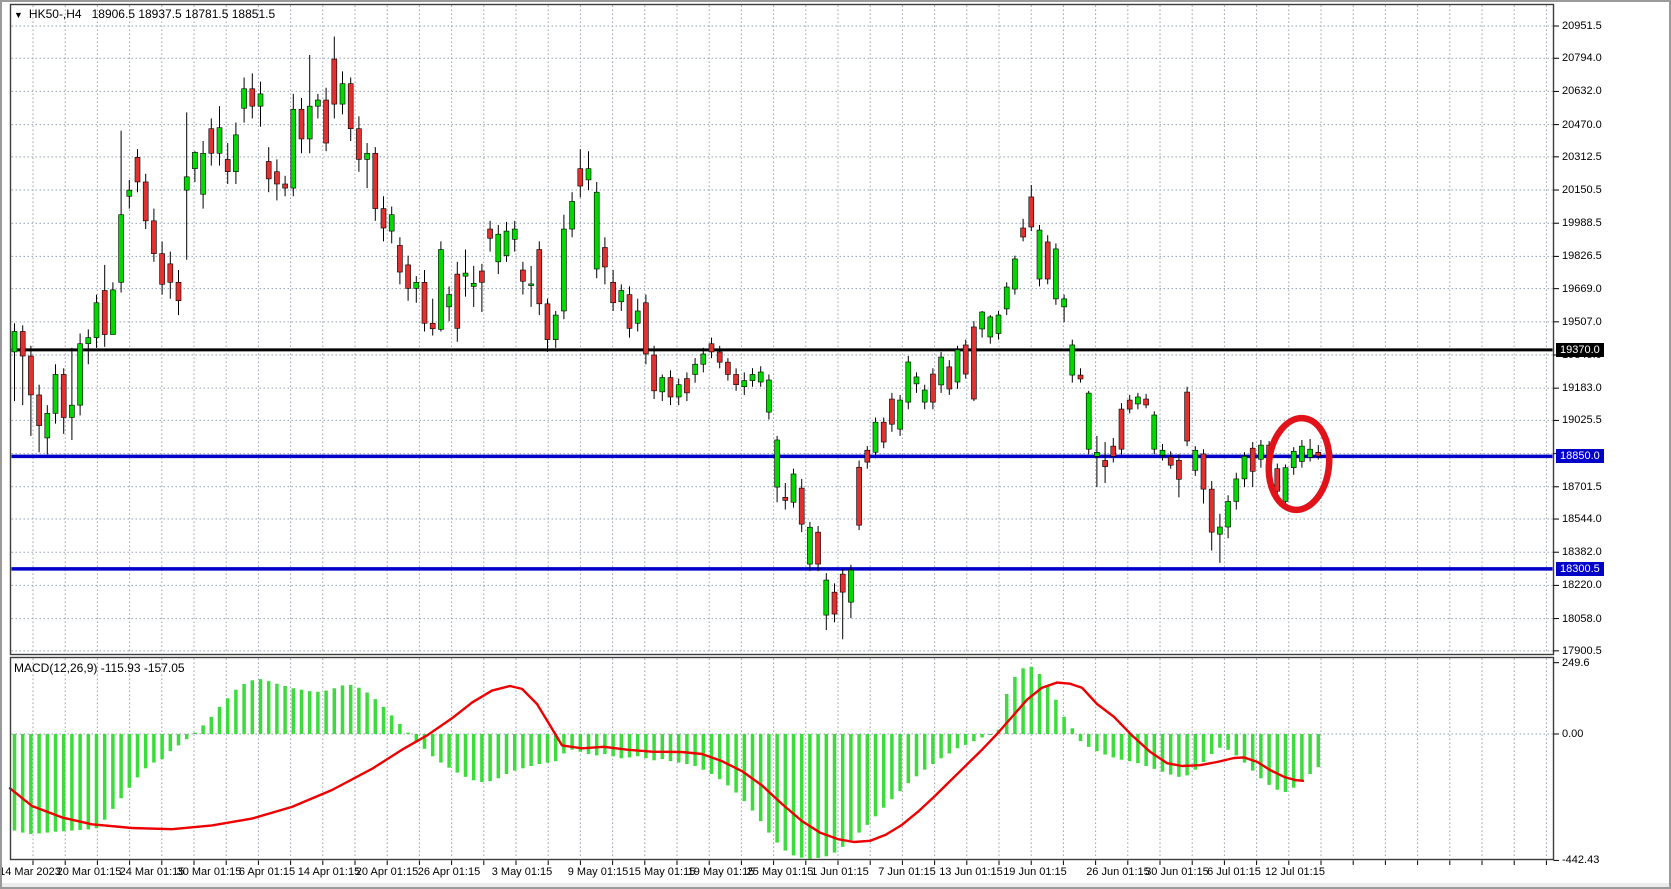  What do you see at coordinates (1582, 190) in the screenshot?
I see `price-tick-label: 20150.5` at bounding box center [1582, 190].